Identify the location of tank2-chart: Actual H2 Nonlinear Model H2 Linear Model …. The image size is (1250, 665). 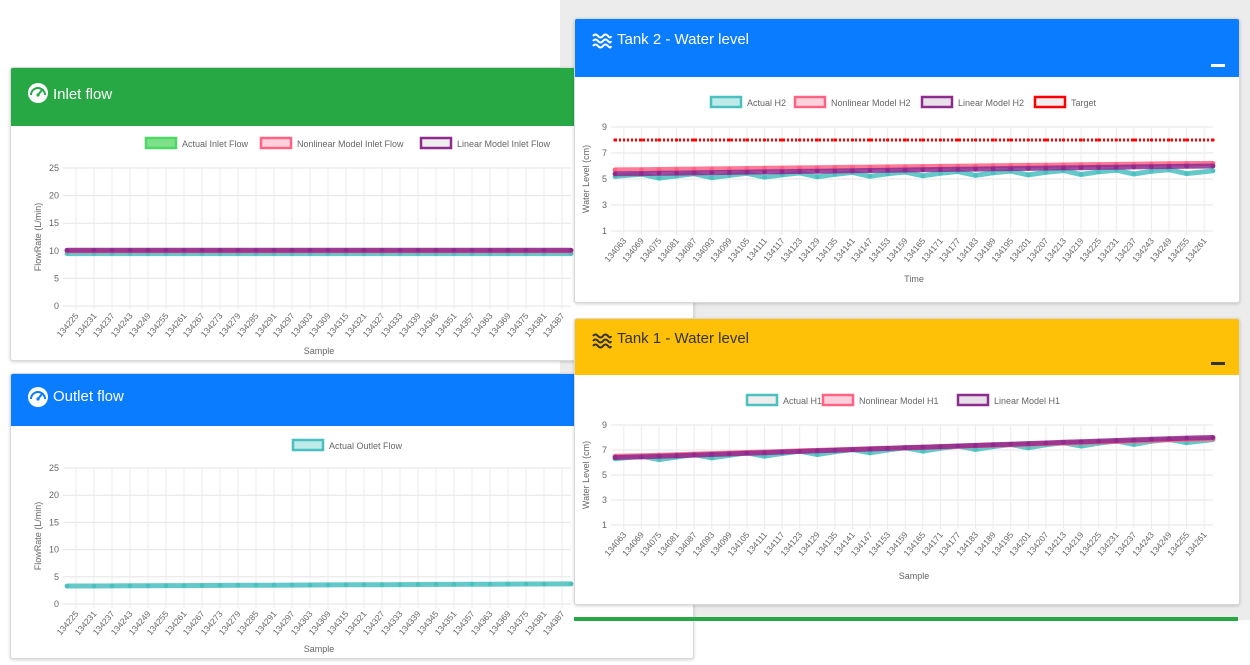
(898, 189).